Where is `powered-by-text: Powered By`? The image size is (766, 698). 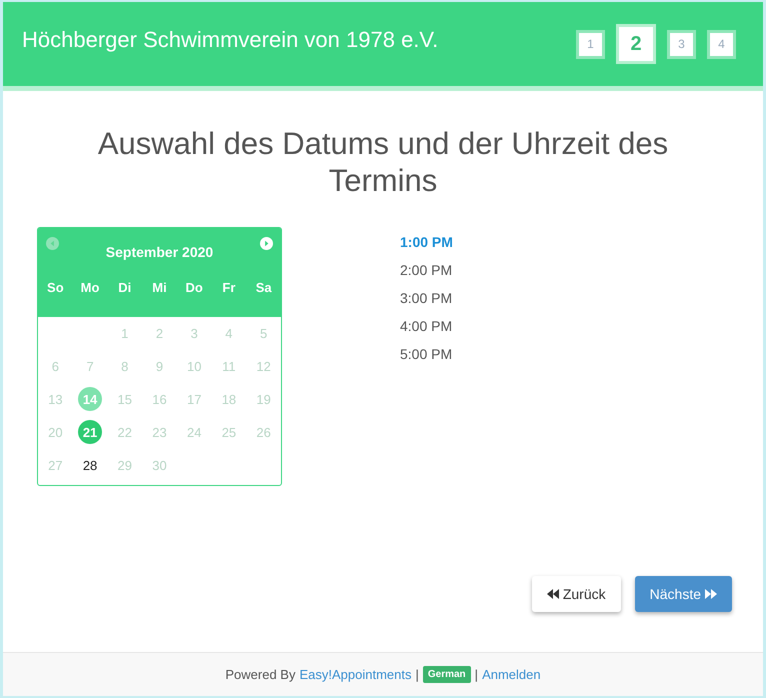
powered-by-text: Powered By is located at coordinates (260, 674).